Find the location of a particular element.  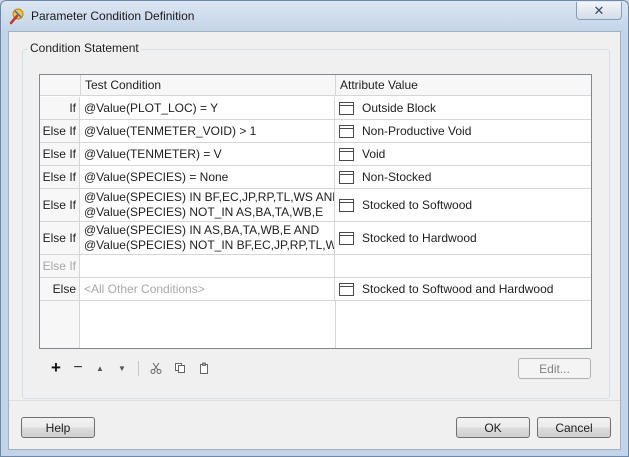

test-condition-cell: @Value(SPECIES) = None is located at coordinates (208, 177).